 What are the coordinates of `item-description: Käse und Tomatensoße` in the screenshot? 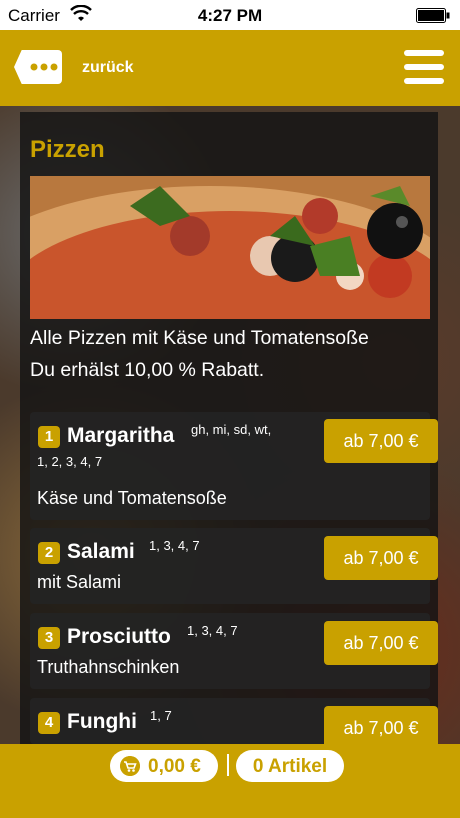 It's located at (132, 498).